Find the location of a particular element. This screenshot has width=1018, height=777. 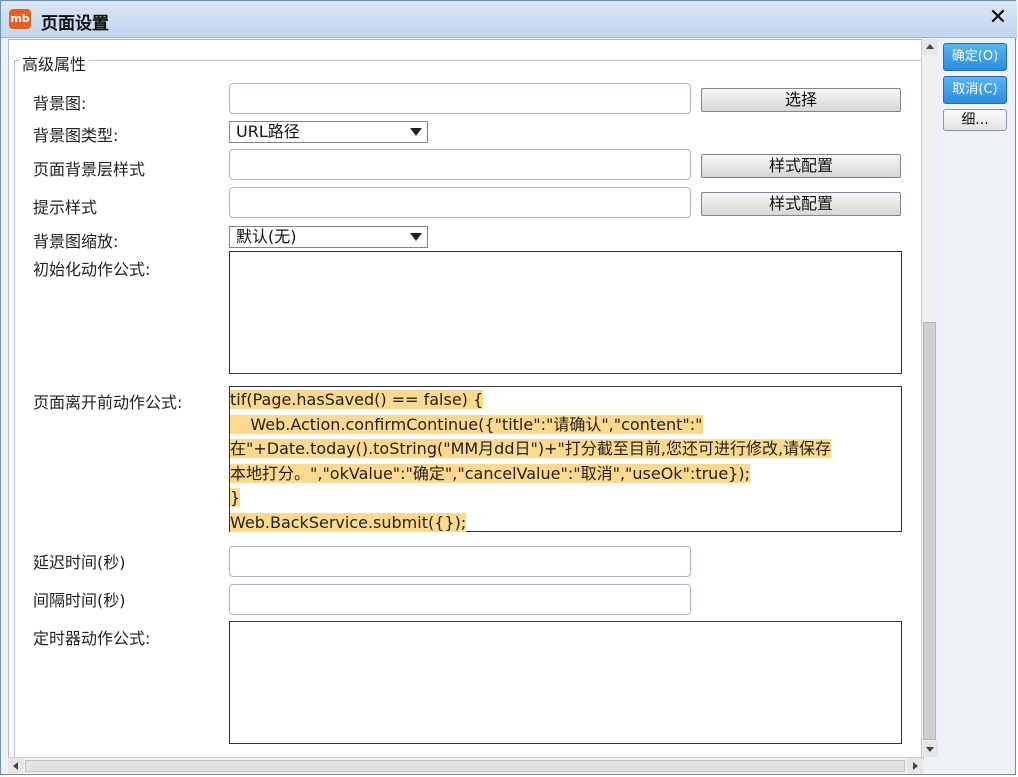

close-icon: ✕ is located at coordinates (998, 18).